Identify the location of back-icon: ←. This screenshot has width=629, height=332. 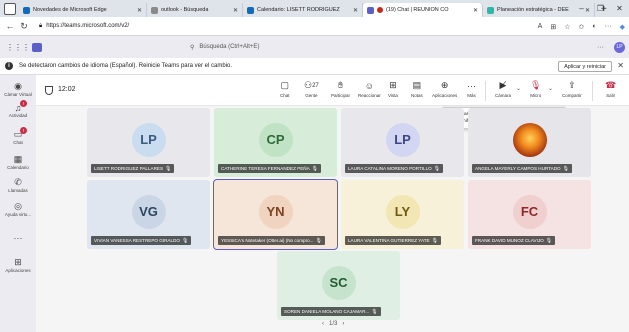
(10, 26).